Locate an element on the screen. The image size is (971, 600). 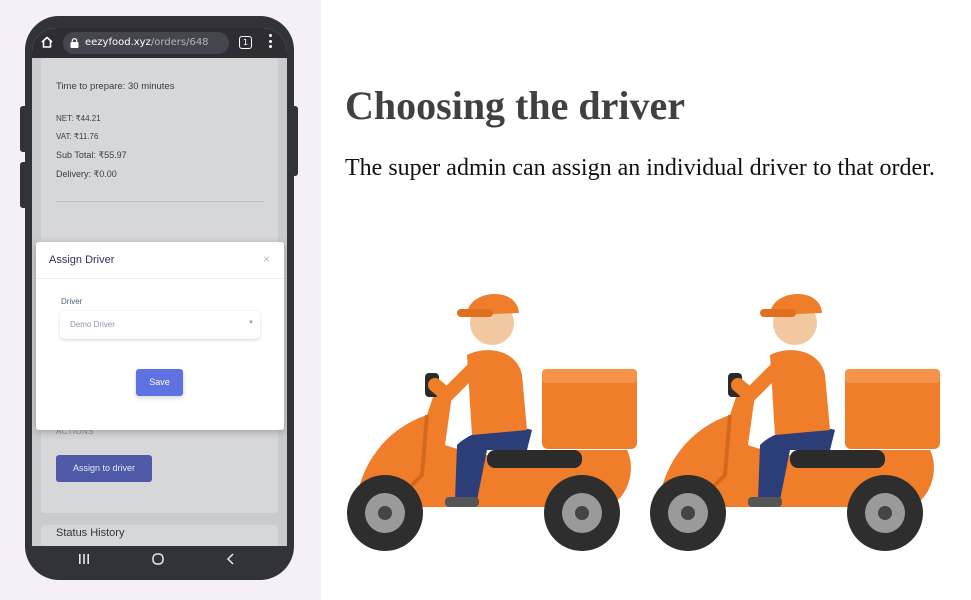
tab-switcher-button: 1 is located at coordinates (245, 42).